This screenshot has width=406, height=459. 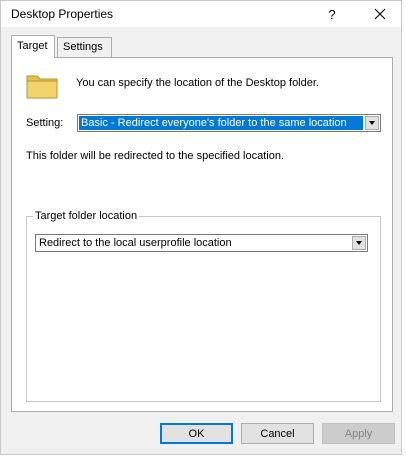 I want to click on cancel-button: Cancel, so click(x=277, y=433).